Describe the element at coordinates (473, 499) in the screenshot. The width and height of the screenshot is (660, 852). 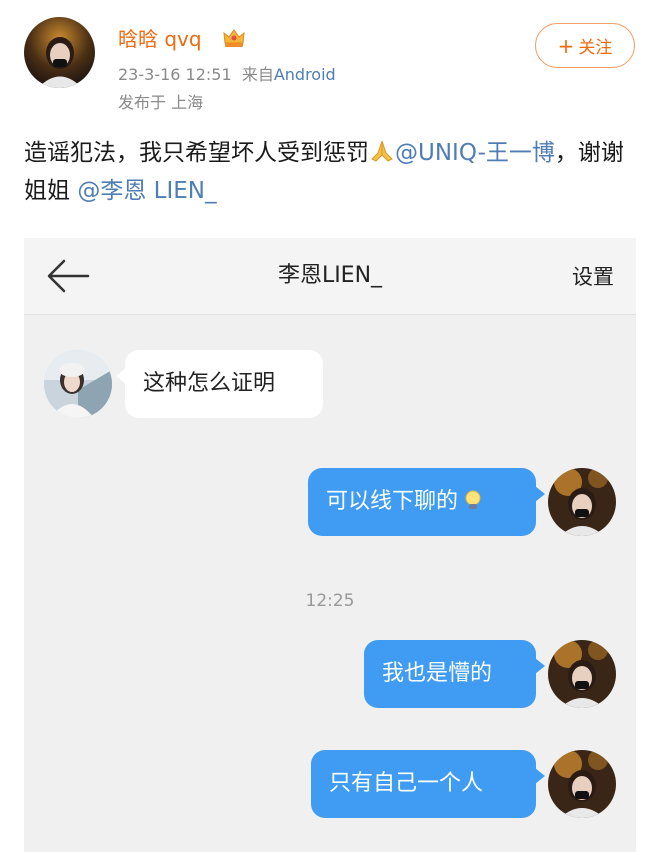
I see `light-bulb-emoji-icon` at that location.